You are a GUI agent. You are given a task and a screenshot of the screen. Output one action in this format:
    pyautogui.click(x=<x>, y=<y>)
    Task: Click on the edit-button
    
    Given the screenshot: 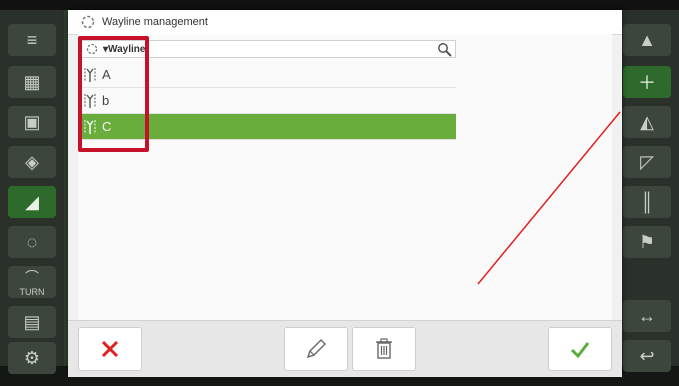 What is the action you would take?
    pyautogui.click(x=316, y=349)
    